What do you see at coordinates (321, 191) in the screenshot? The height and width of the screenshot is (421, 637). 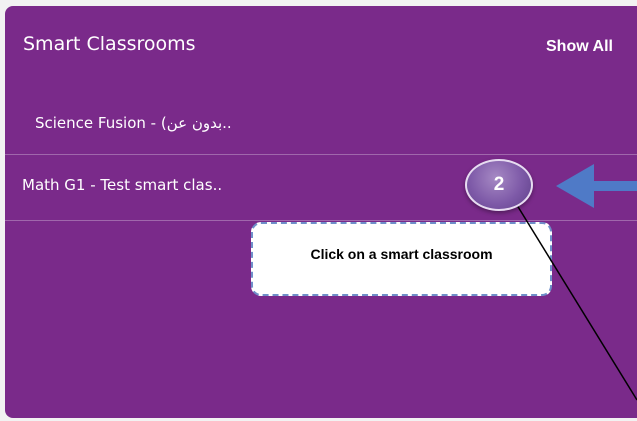 I see `classroom-item-math-g1: Math G1 - Test smart clas..` at bounding box center [321, 191].